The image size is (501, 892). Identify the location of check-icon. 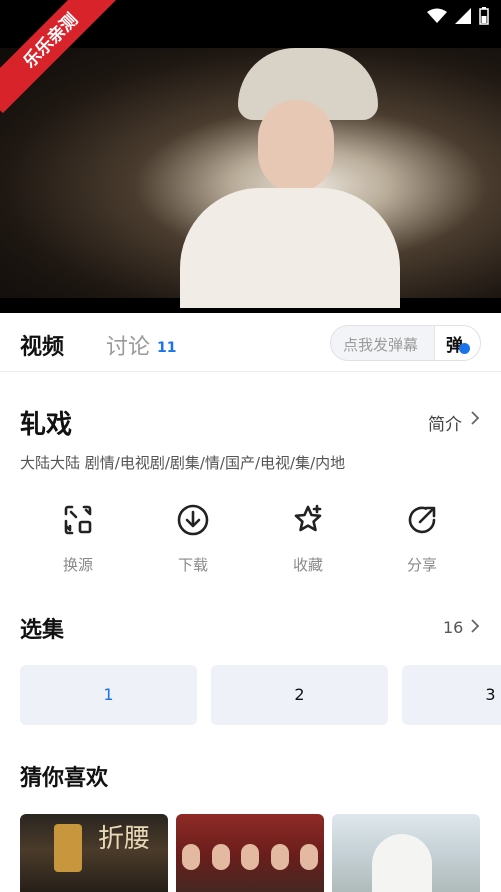
(464, 348).